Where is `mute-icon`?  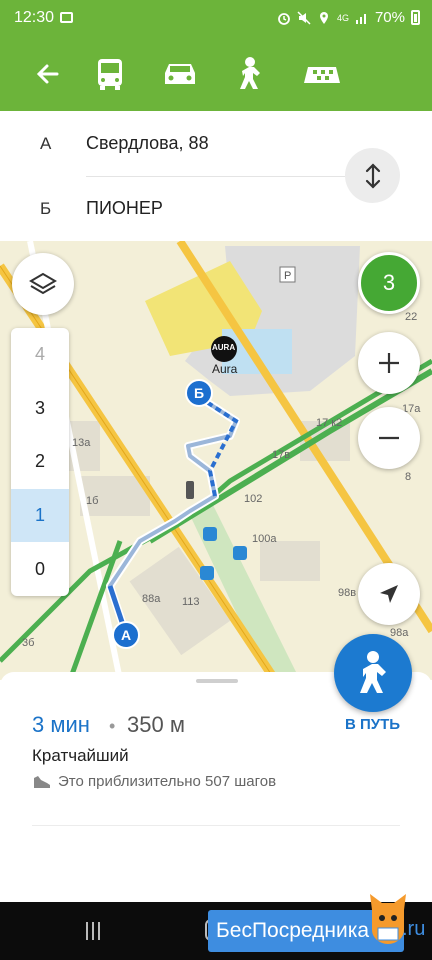
mute-icon is located at coordinates (304, 17).